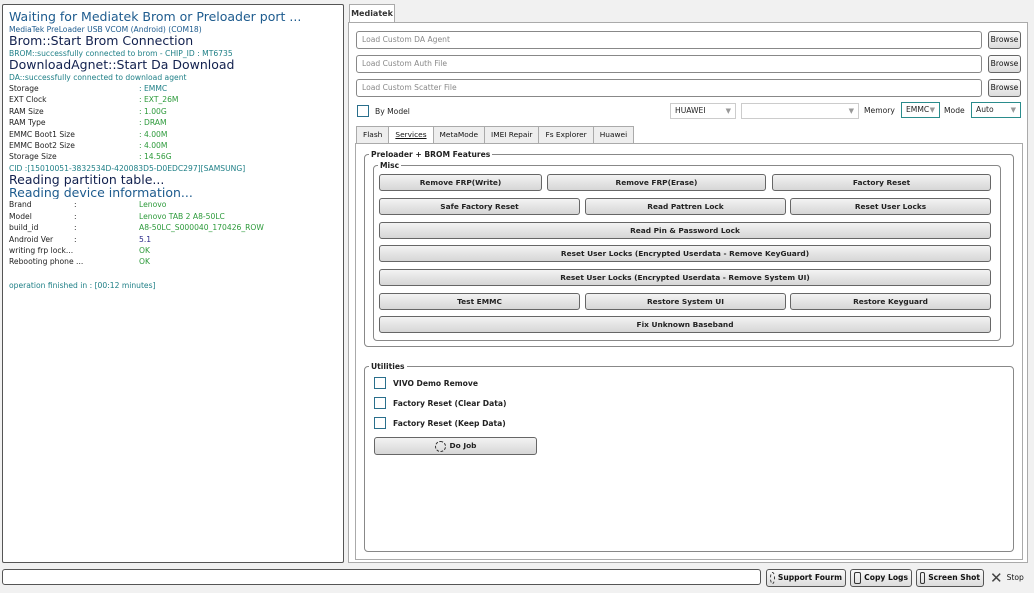 This screenshot has height=593, width=1034. Describe the element at coordinates (890, 301) in the screenshot. I see `restore-keyguard-button: Restore Keyguard` at that location.